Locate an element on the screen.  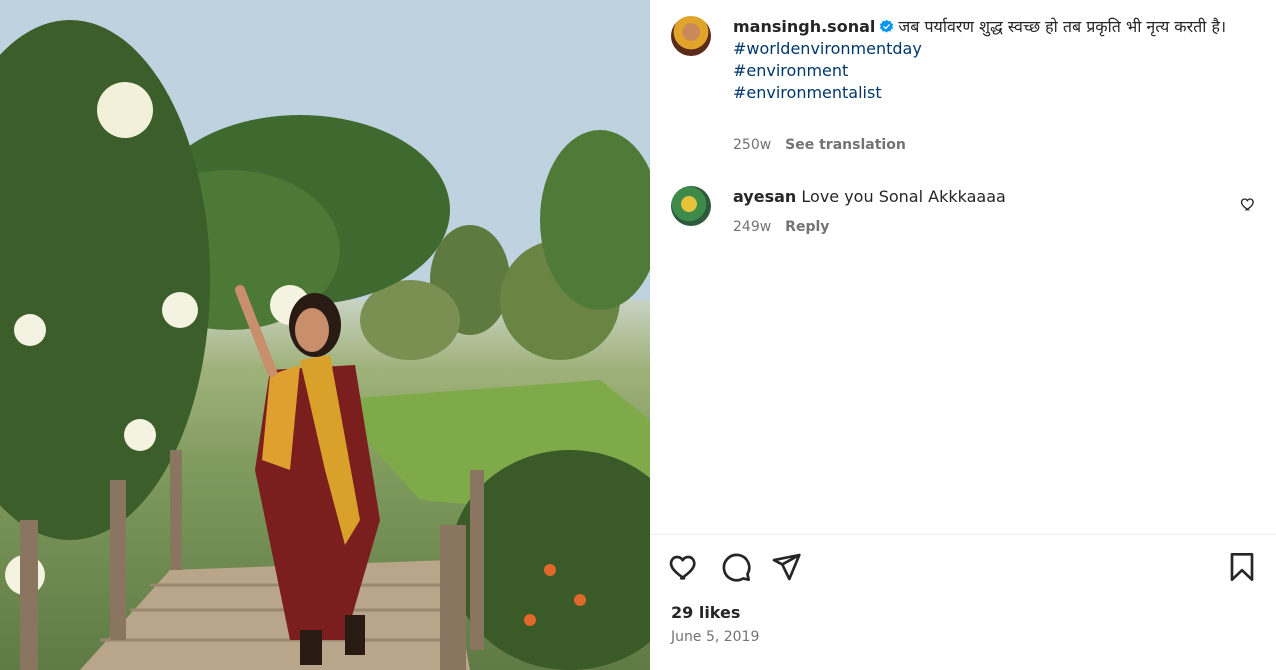
verified-badge-icon is located at coordinates (887, 26).